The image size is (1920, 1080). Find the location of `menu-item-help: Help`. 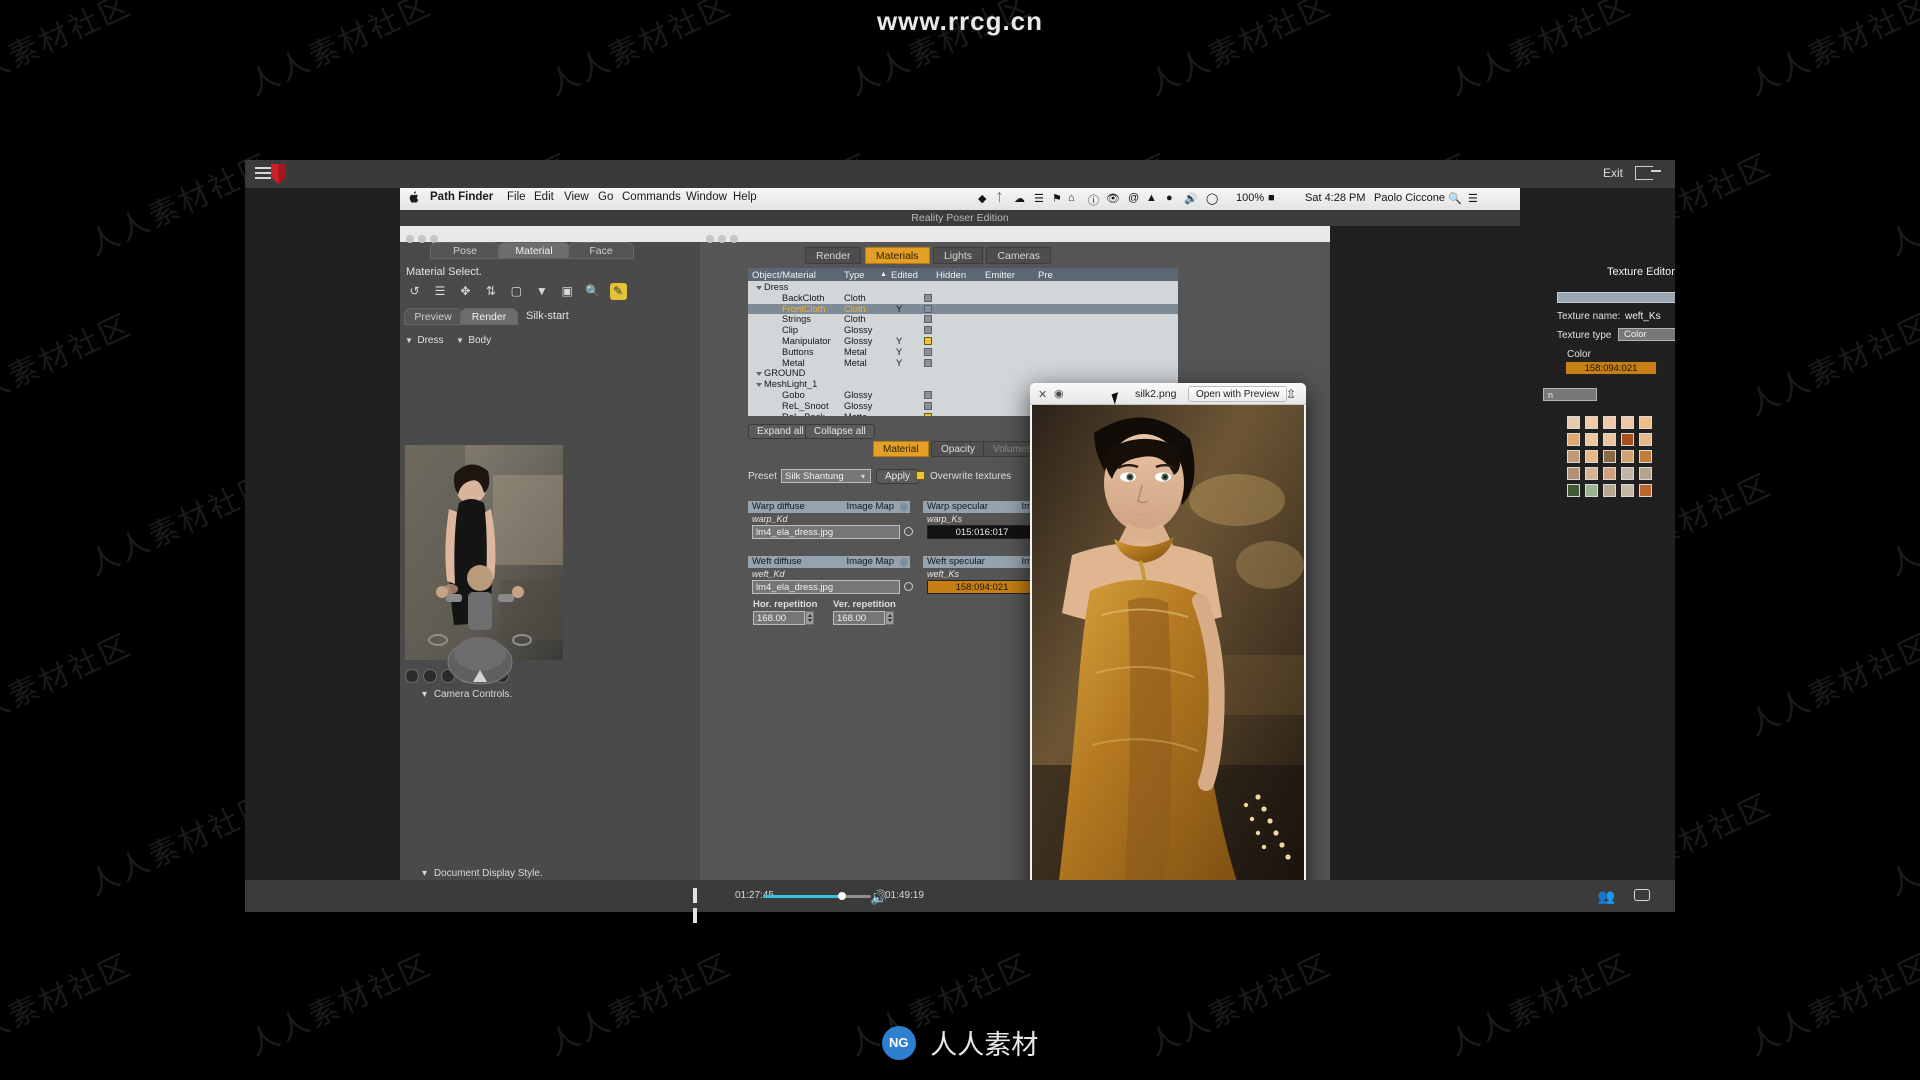

menu-item-help: Help is located at coordinates (745, 197).